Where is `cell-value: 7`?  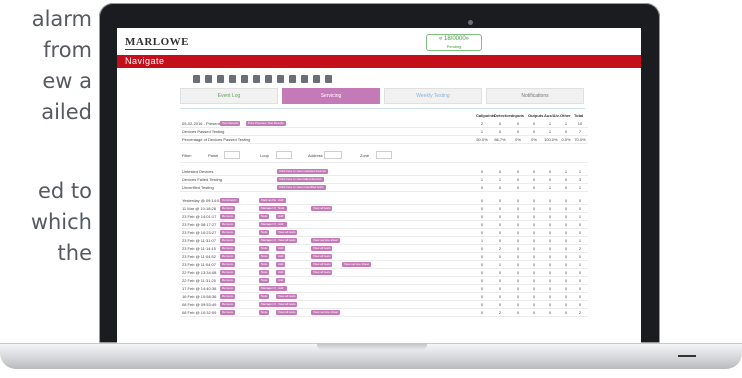
cell-value: 7 is located at coordinates (580, 131).